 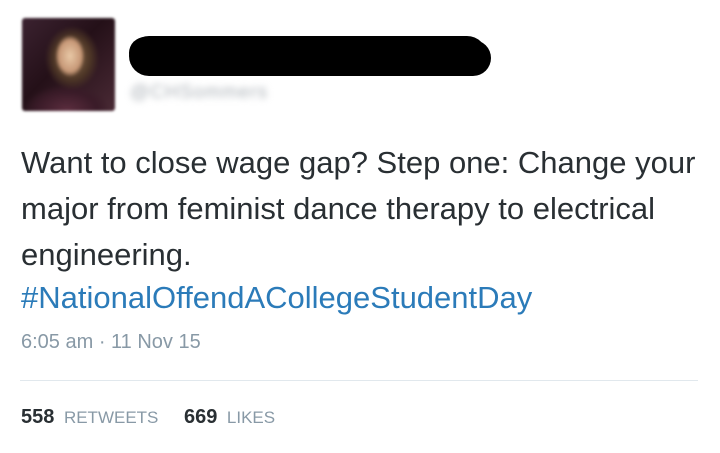 I want to click on retweets-stat: 558 RETWEETS, so click(x=89, y=417).